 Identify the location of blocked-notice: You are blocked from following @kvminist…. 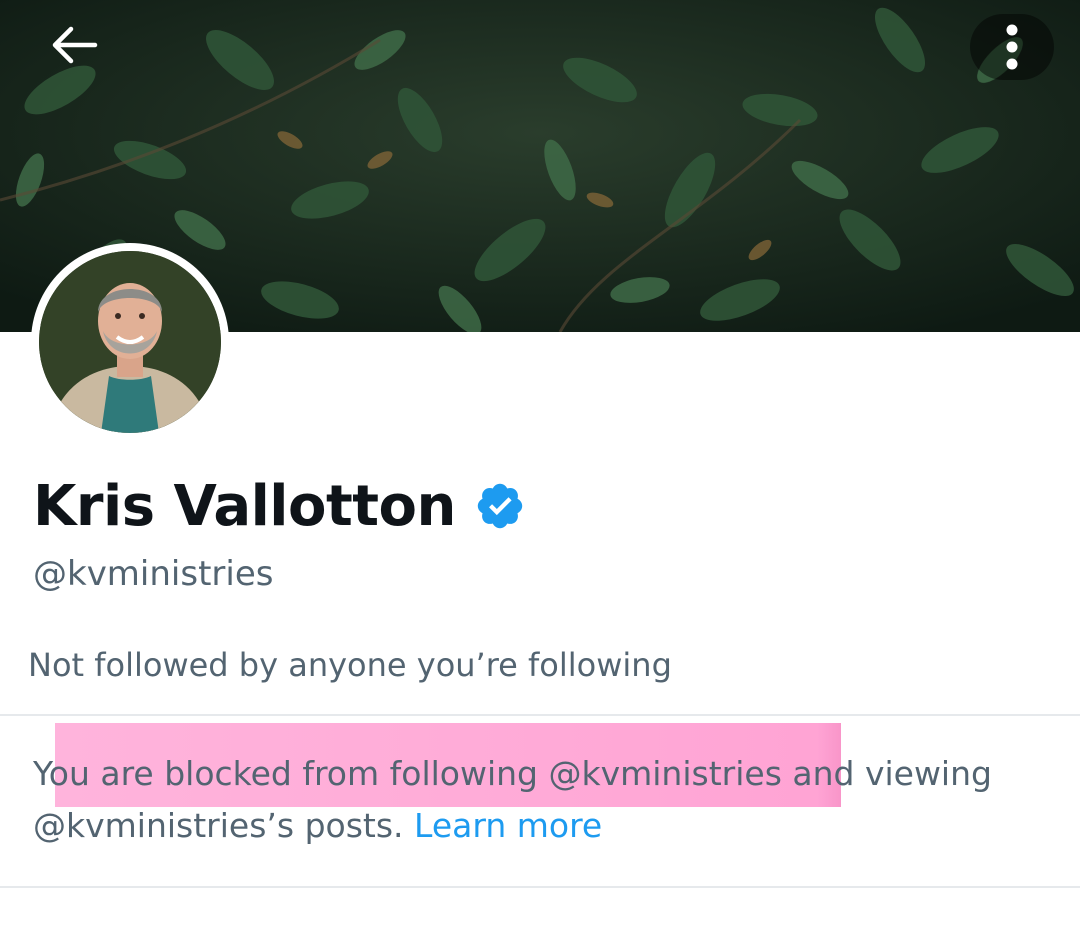
(543, 800).